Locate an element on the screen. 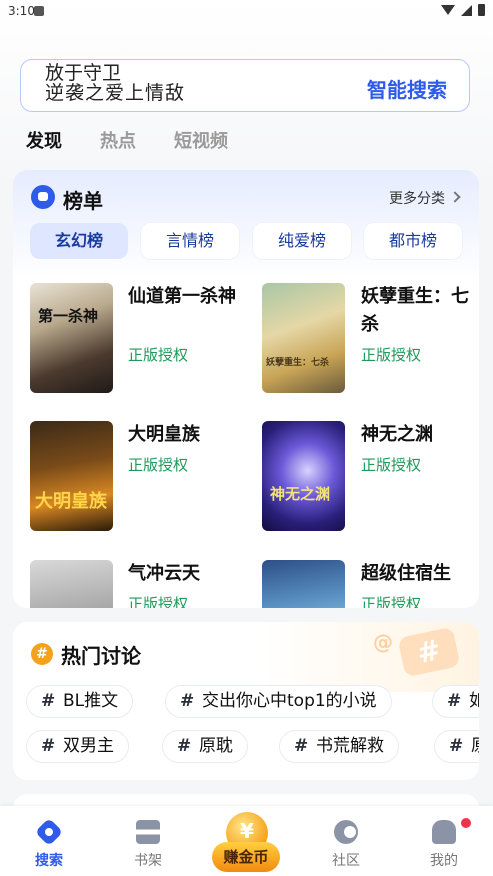  more-categories-label: 更多分类 is located at coordinates (417, 199).